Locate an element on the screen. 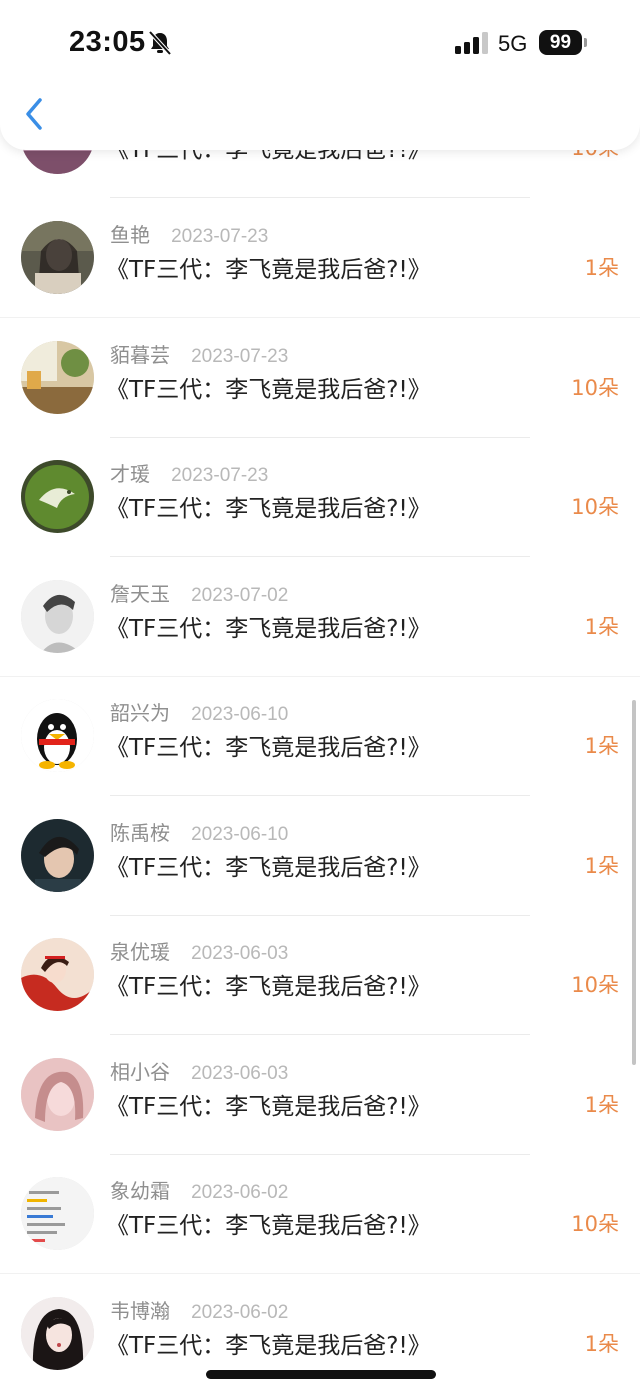 The width and height of the screenshot is (640, 1394). chevron-left-icon is located at coordinates (35, 114).